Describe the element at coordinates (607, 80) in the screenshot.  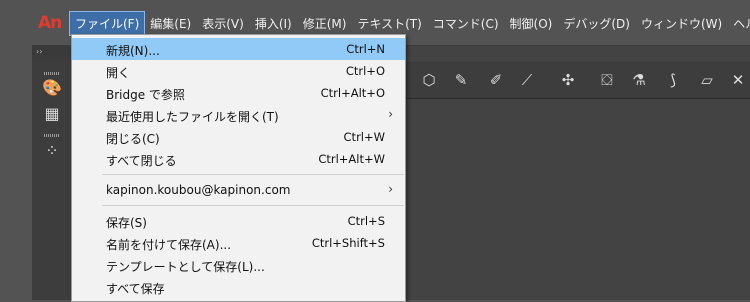
I see `paint-bucket-icon: ⛋` at that location.